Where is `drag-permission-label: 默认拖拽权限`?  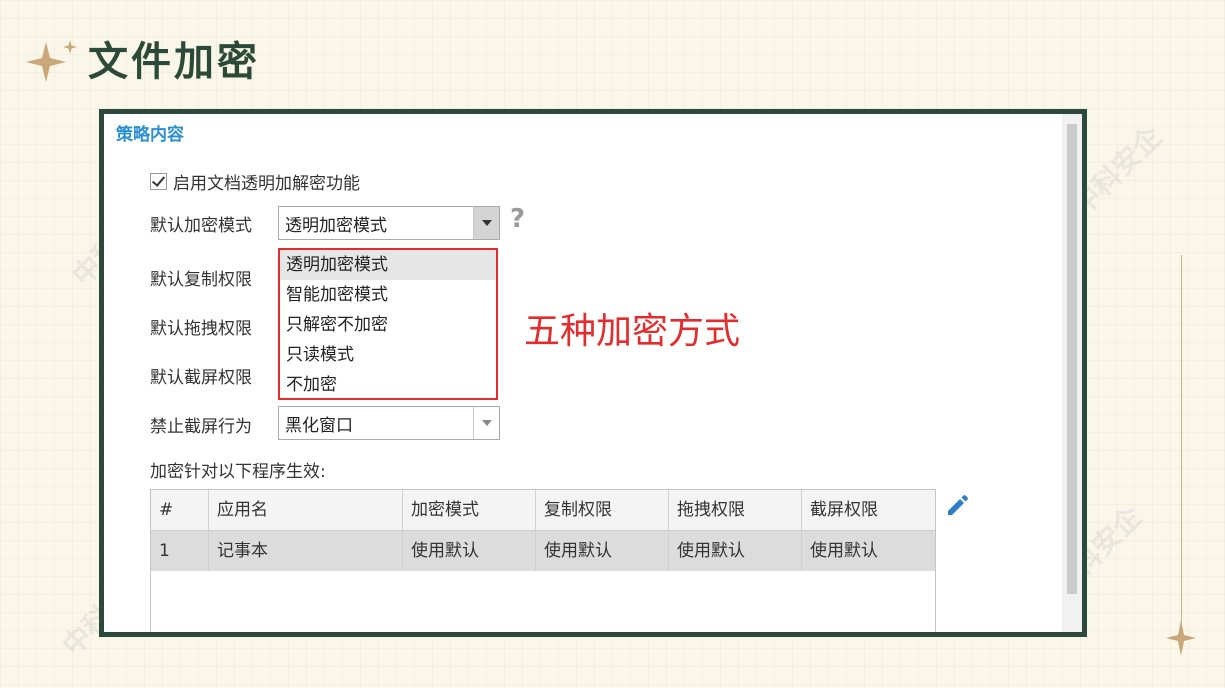
drag-permission-label: 默认拖拽权限 is located at coordinates (201, 329).